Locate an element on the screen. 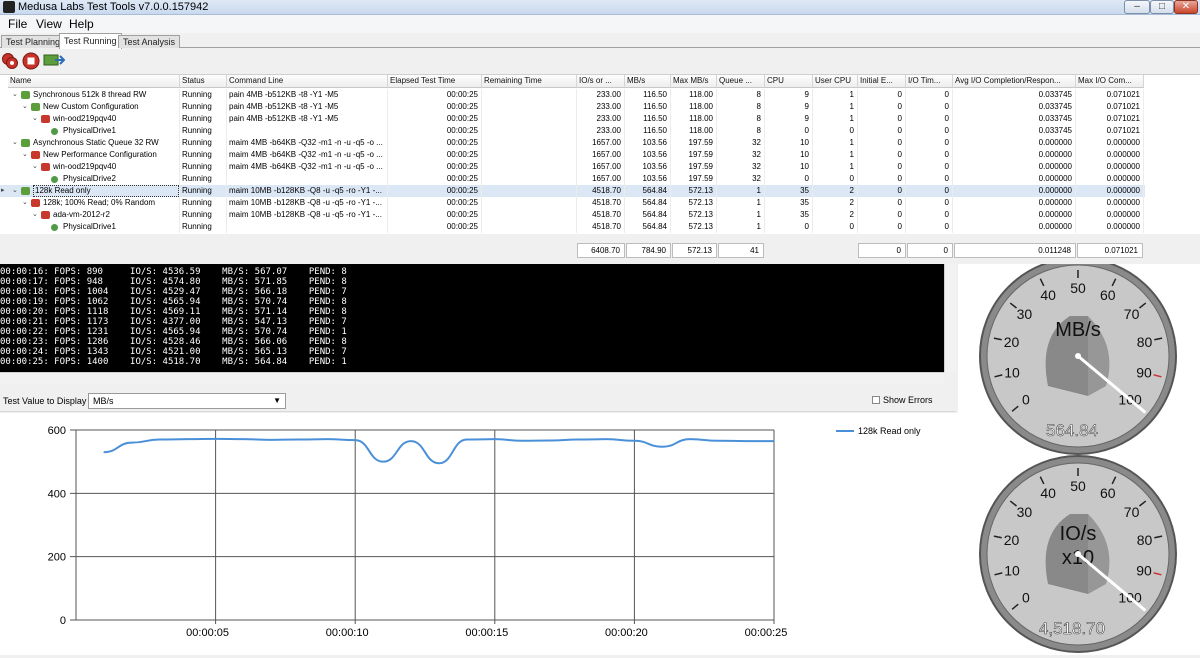 The width and height of the screenshot is (1200, 658). column-header-remaining: Remaining Time is located at coordinates (529, 81).